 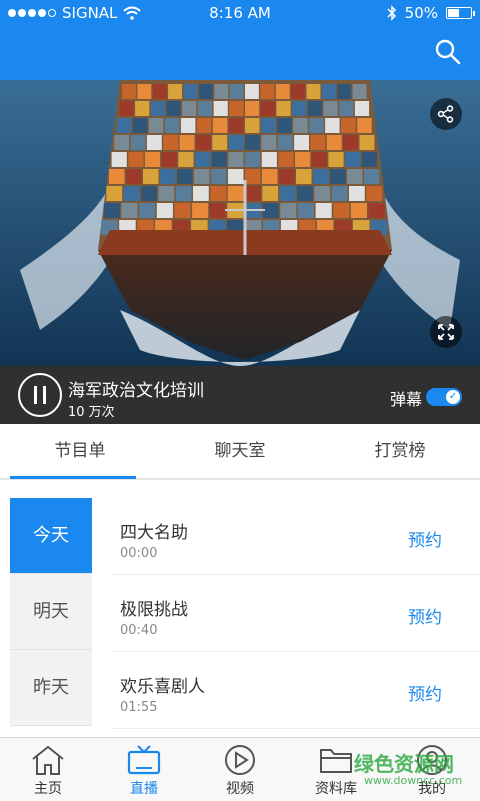 What do you see at coordinates (453, 397) in the screenshot?
I see `toggle-check-icon: ✓` at bounding box center [453, 397].